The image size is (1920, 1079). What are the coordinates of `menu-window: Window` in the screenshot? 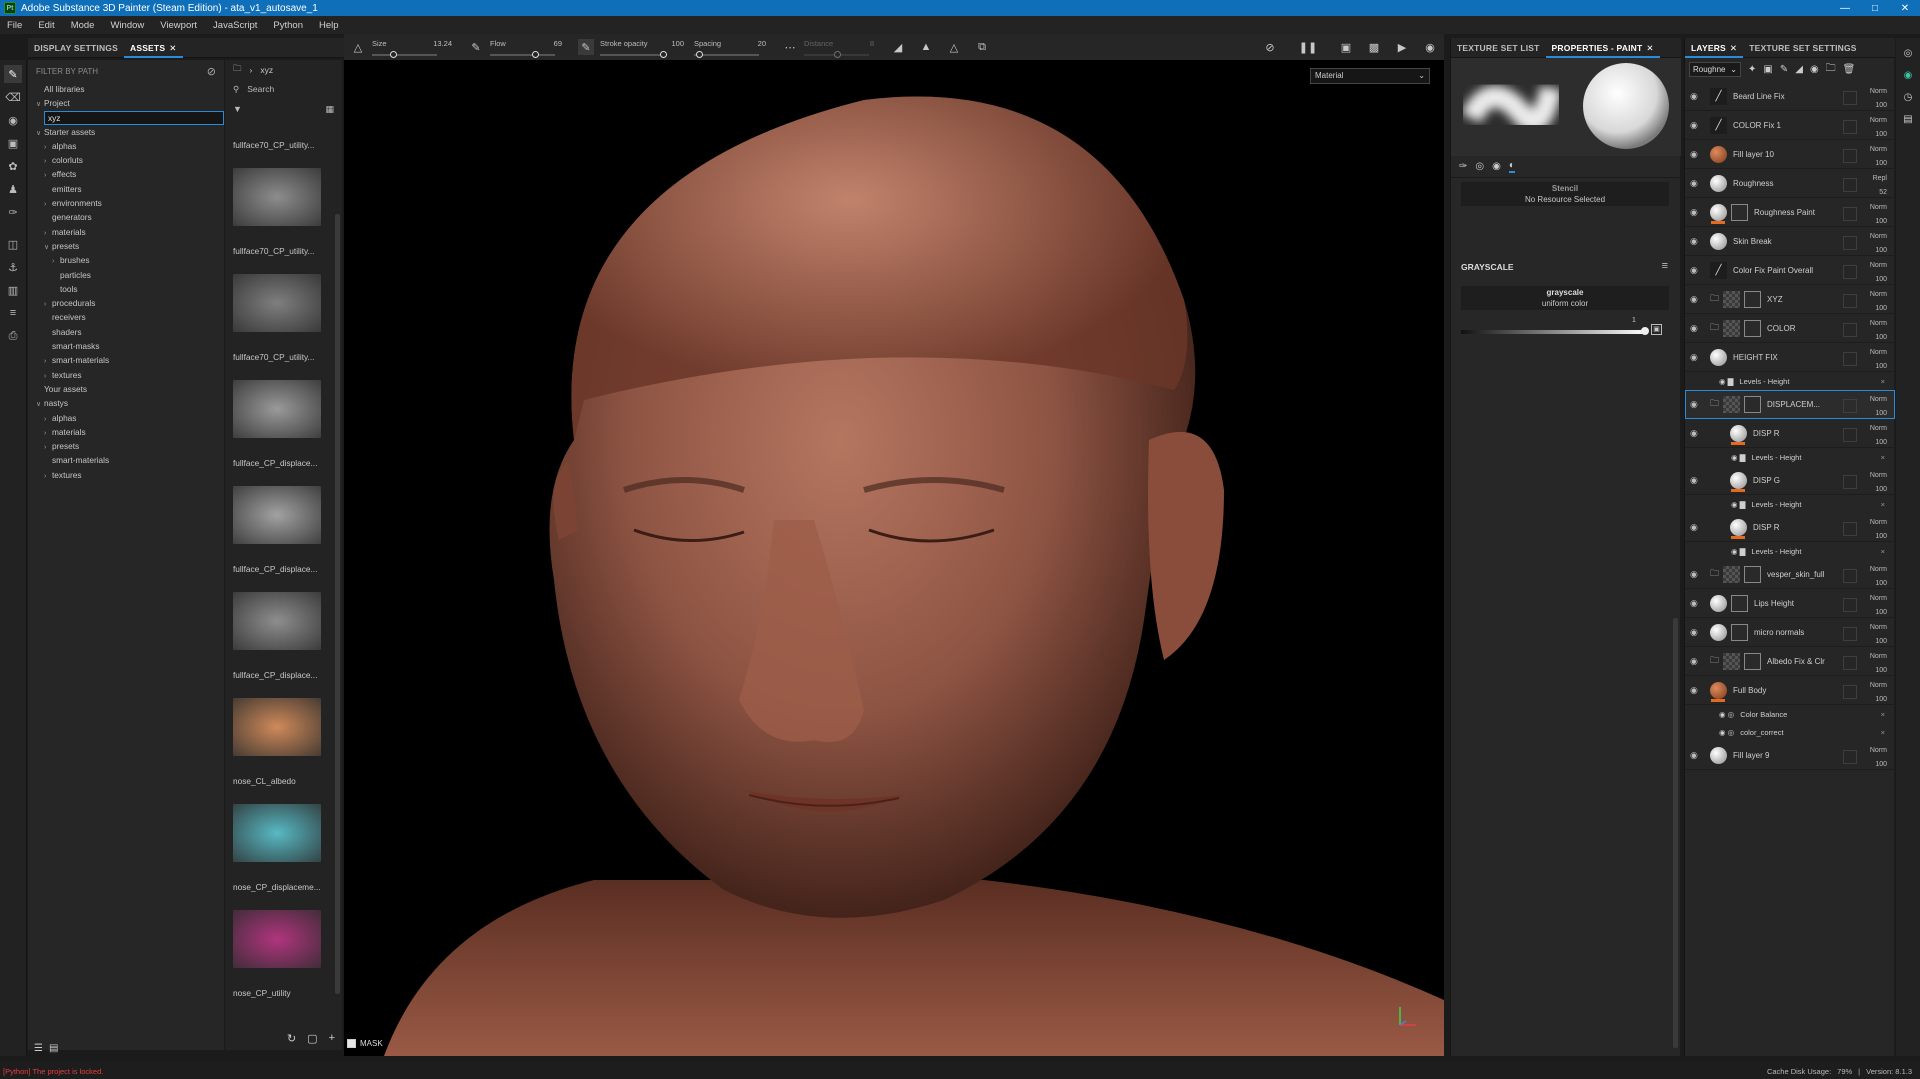 It's located at (128, 25).